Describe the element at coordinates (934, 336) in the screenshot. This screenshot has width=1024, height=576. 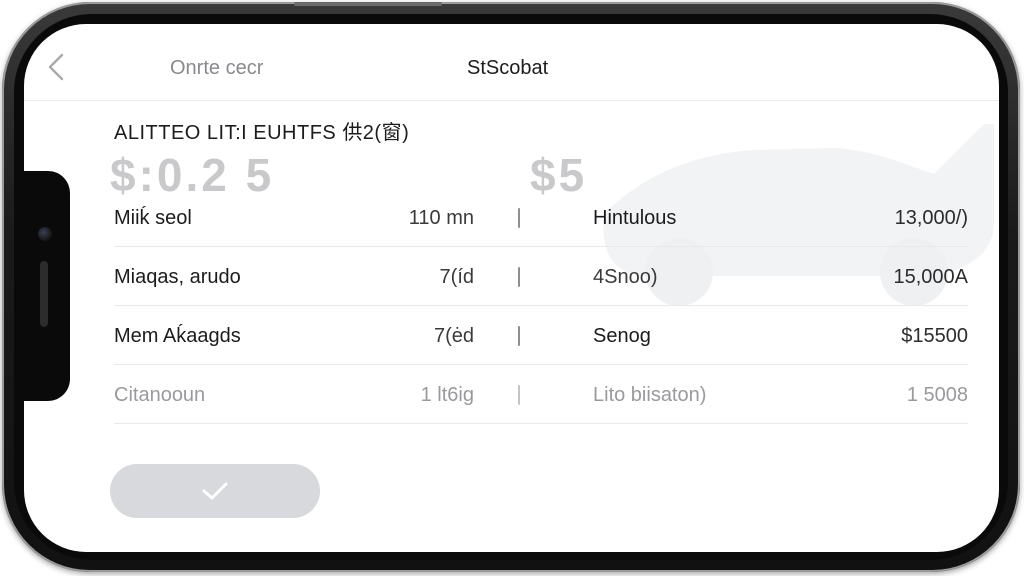
I see `row-value-secondary: $15500` at that location.